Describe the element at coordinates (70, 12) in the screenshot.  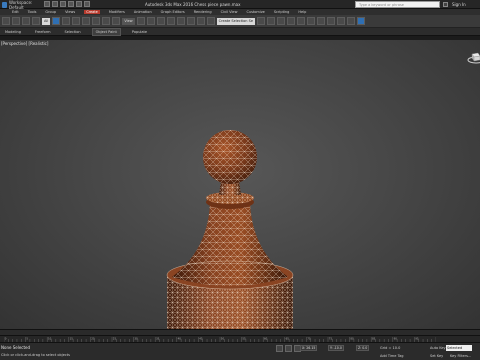
I see `menu-views: Views` at that location.